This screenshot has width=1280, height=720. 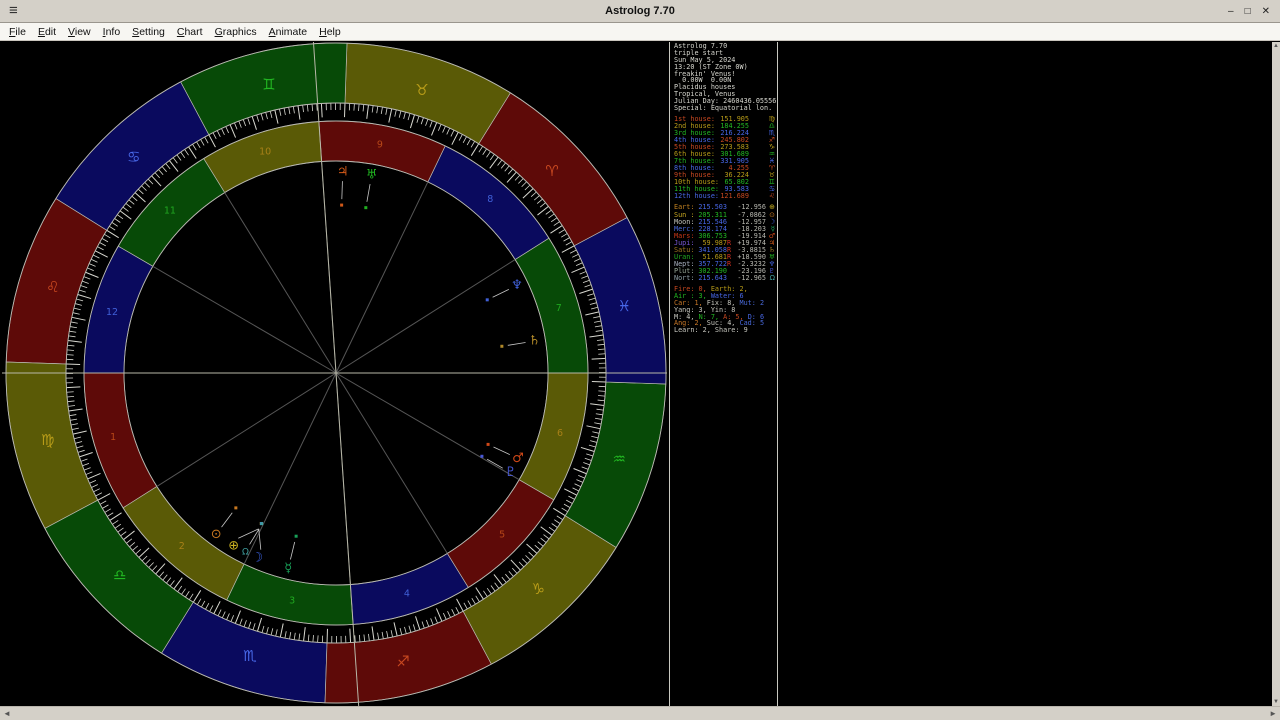 I want to click on window-controls: – □ ✕, so click(x=1249, y=11).